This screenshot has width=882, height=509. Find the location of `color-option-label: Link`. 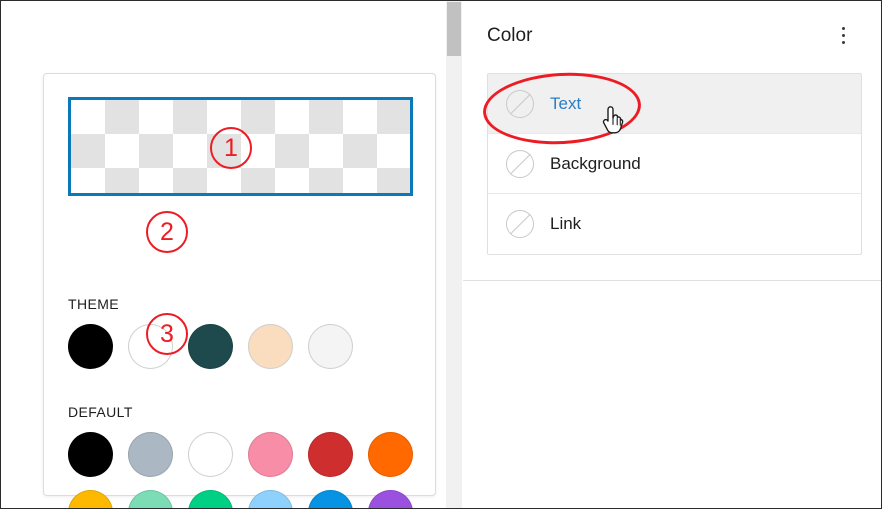

color-option-label: Link is located at coordinates (566, 223).